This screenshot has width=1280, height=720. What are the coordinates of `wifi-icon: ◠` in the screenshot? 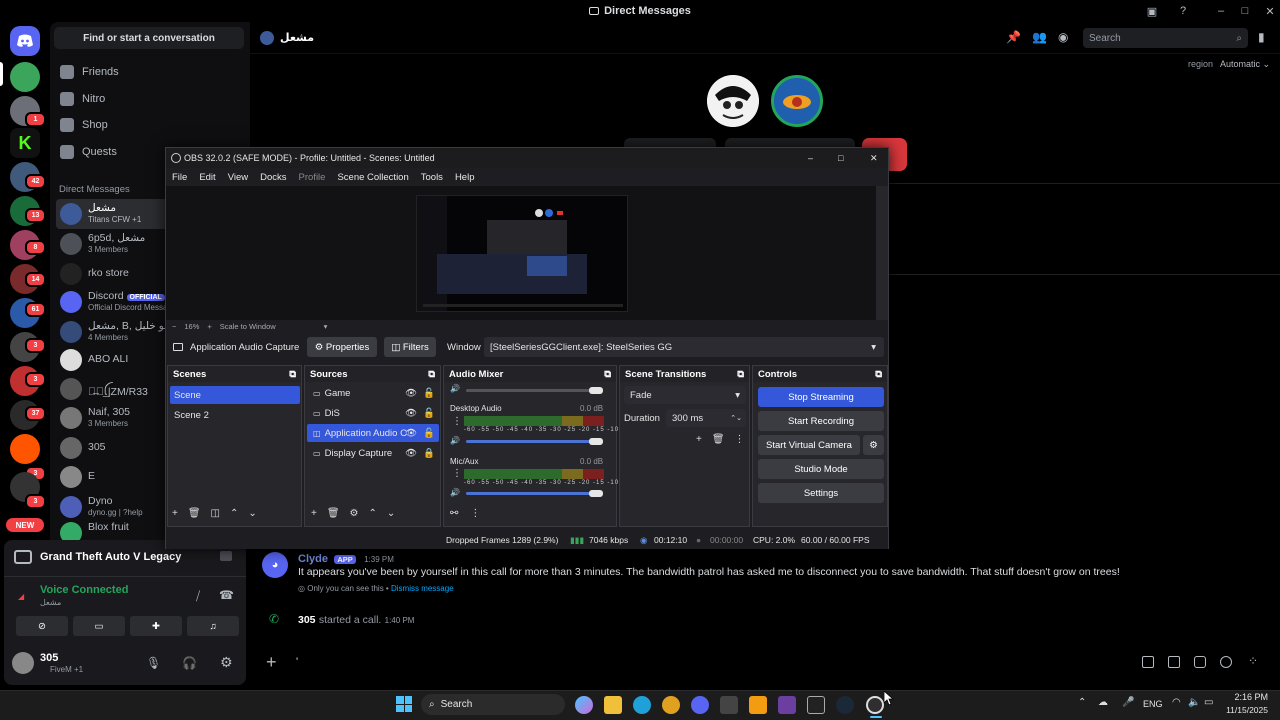 It's located at (1176, 702).